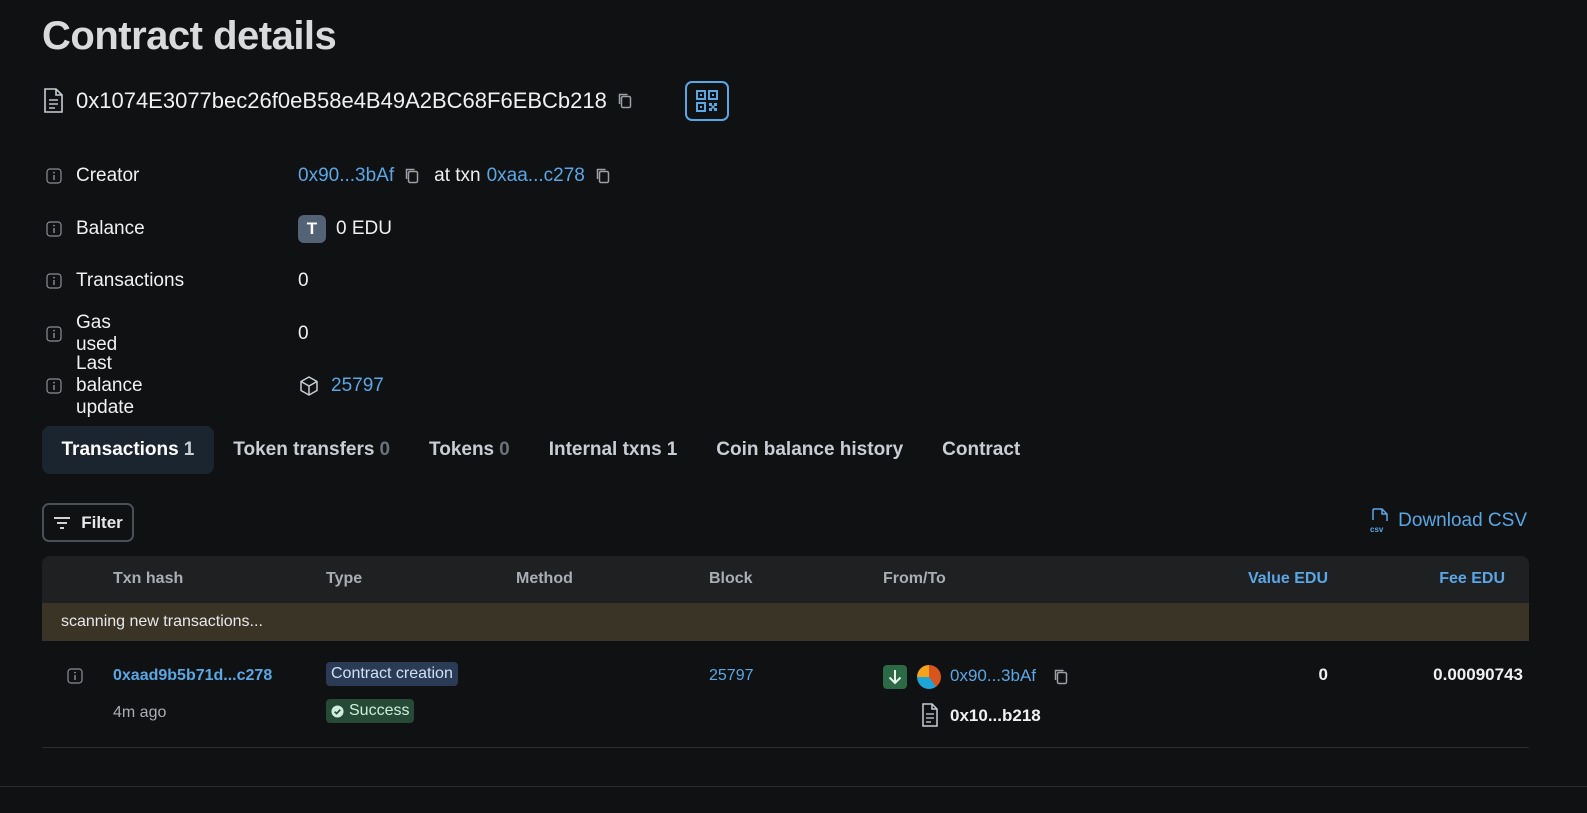  Describe the element at coordinates (130, 281) in the screenshot. I see `transactions-label: Transactions` at that location.